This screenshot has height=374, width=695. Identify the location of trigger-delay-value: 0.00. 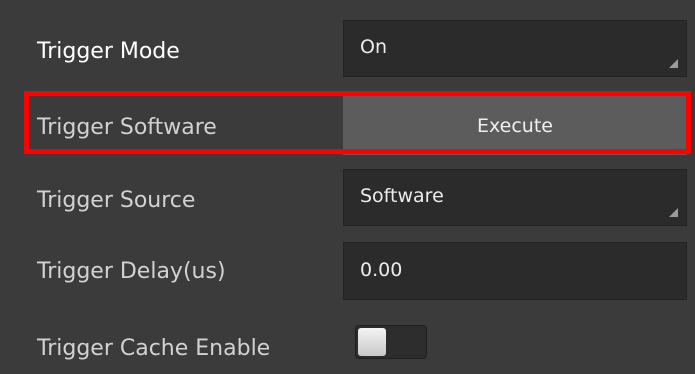
(381, 270).